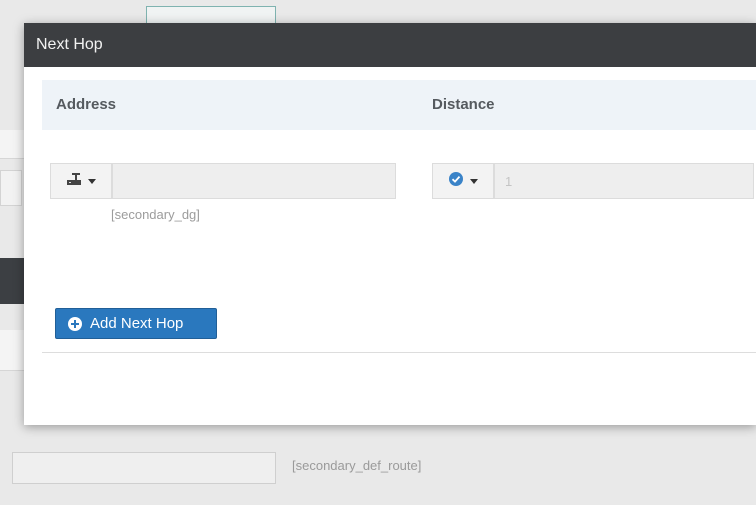  Describe the element at coordinates (254, 181) in the screenshot. I see `address-input` at that location.